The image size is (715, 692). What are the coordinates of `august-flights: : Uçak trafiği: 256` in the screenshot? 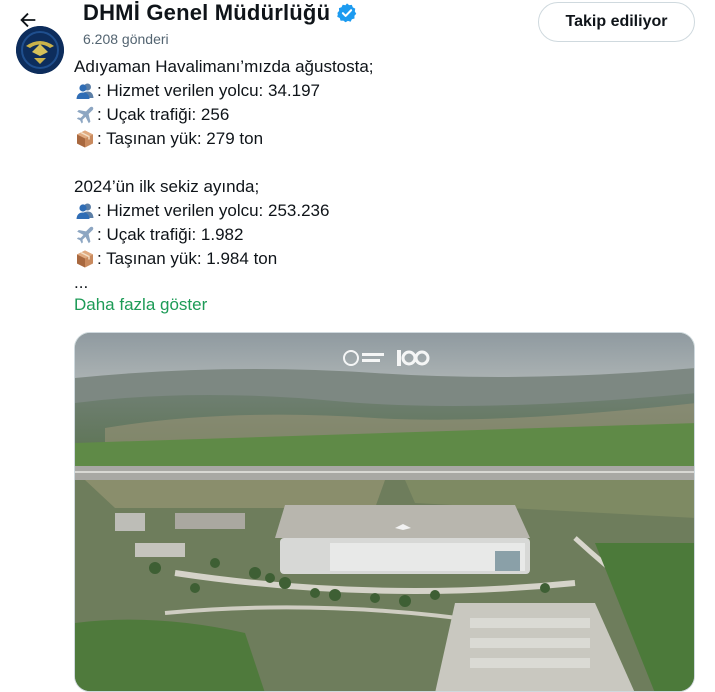 It's located at (163, 114).